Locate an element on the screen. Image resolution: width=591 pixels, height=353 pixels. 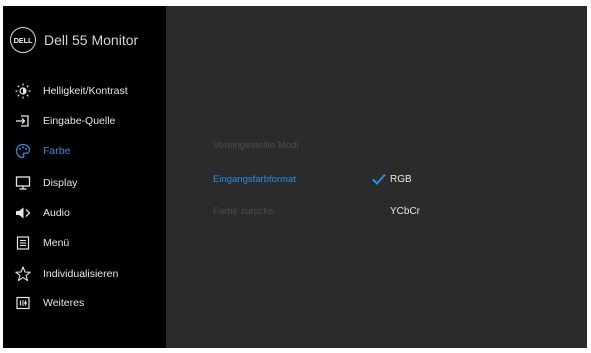
reset-color-option: Farbe zurücks. is located at coordinates (244, 211).